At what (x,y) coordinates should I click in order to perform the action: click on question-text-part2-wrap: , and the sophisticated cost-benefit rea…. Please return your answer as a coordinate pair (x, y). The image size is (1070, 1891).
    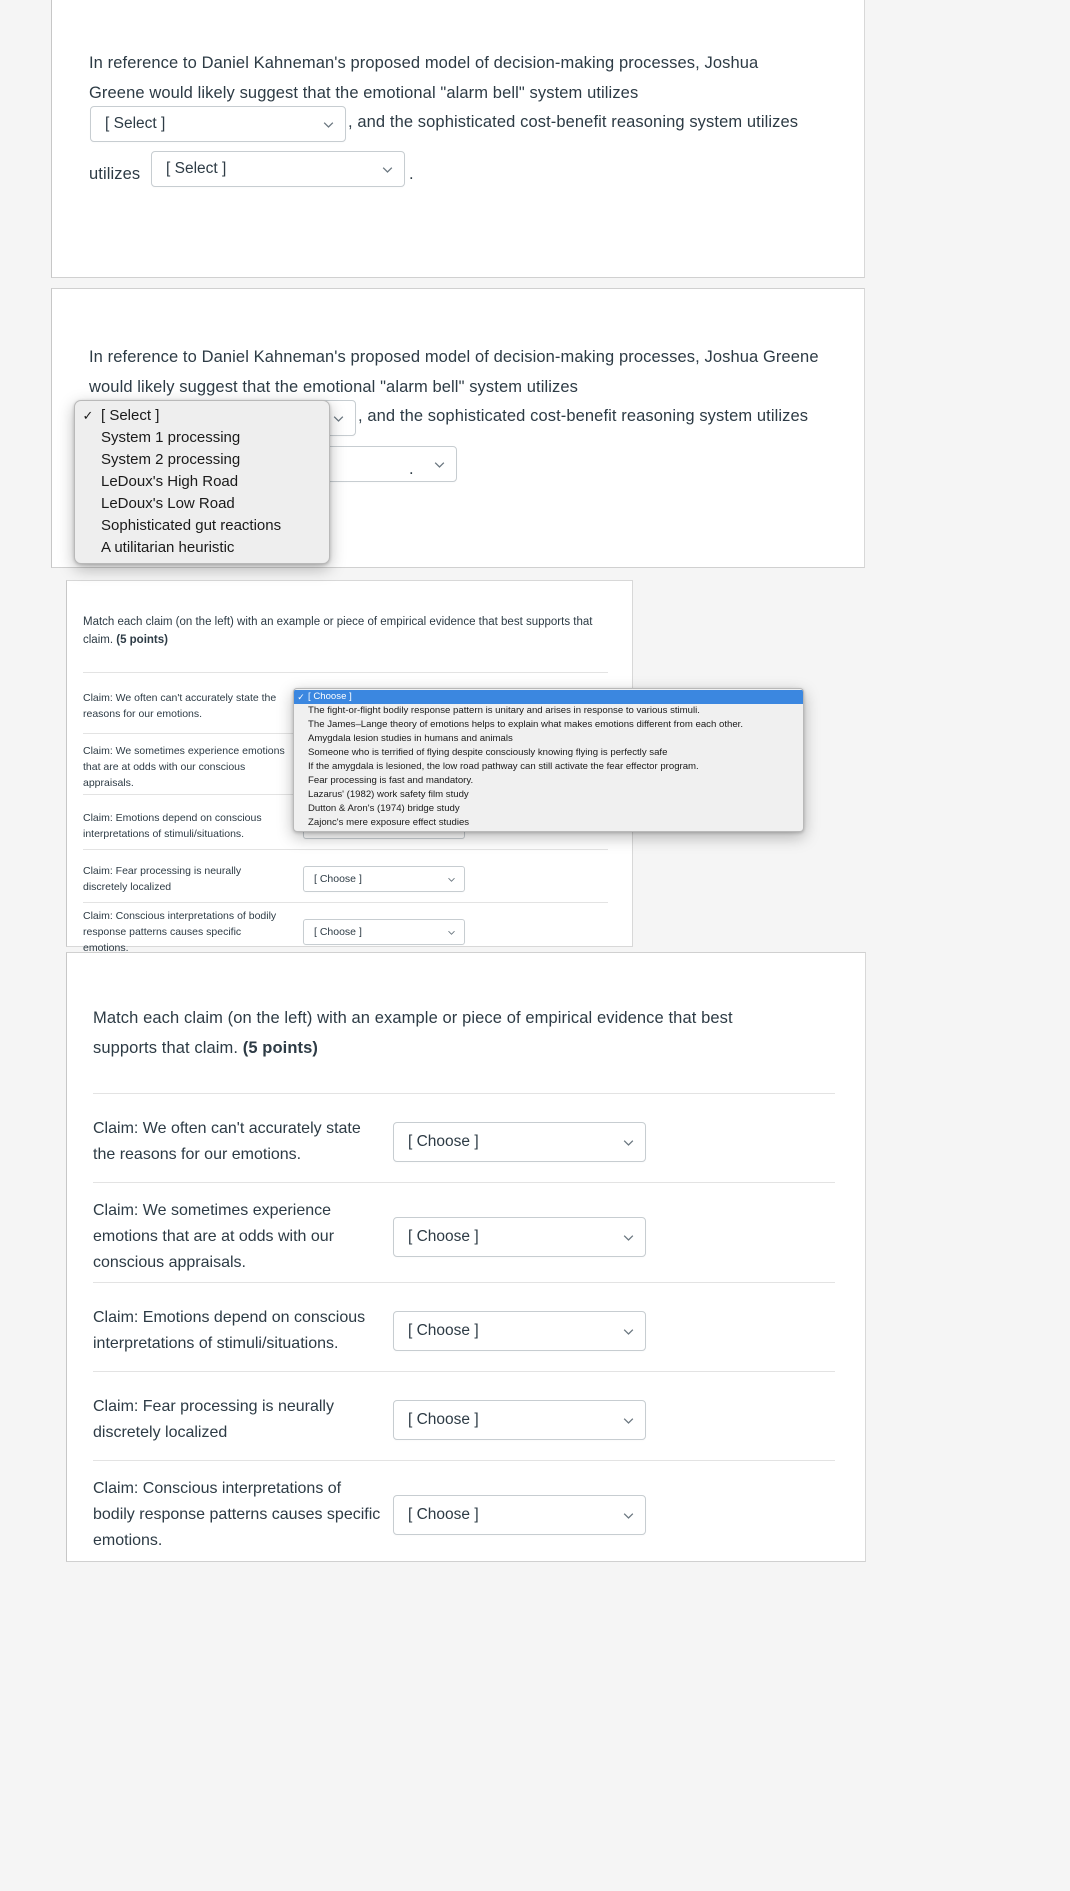
    Looking at the image, I should click on (583, 122).